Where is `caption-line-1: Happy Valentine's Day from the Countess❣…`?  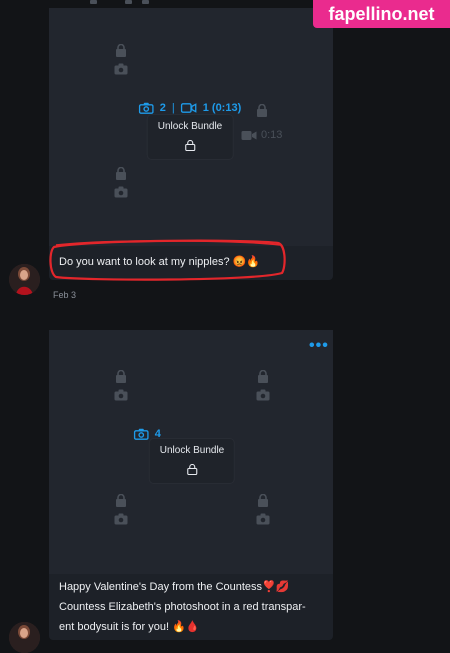 caption-line-1: Happy Valentine's Day from the Countess❣… is located at coordinates (174, 587).